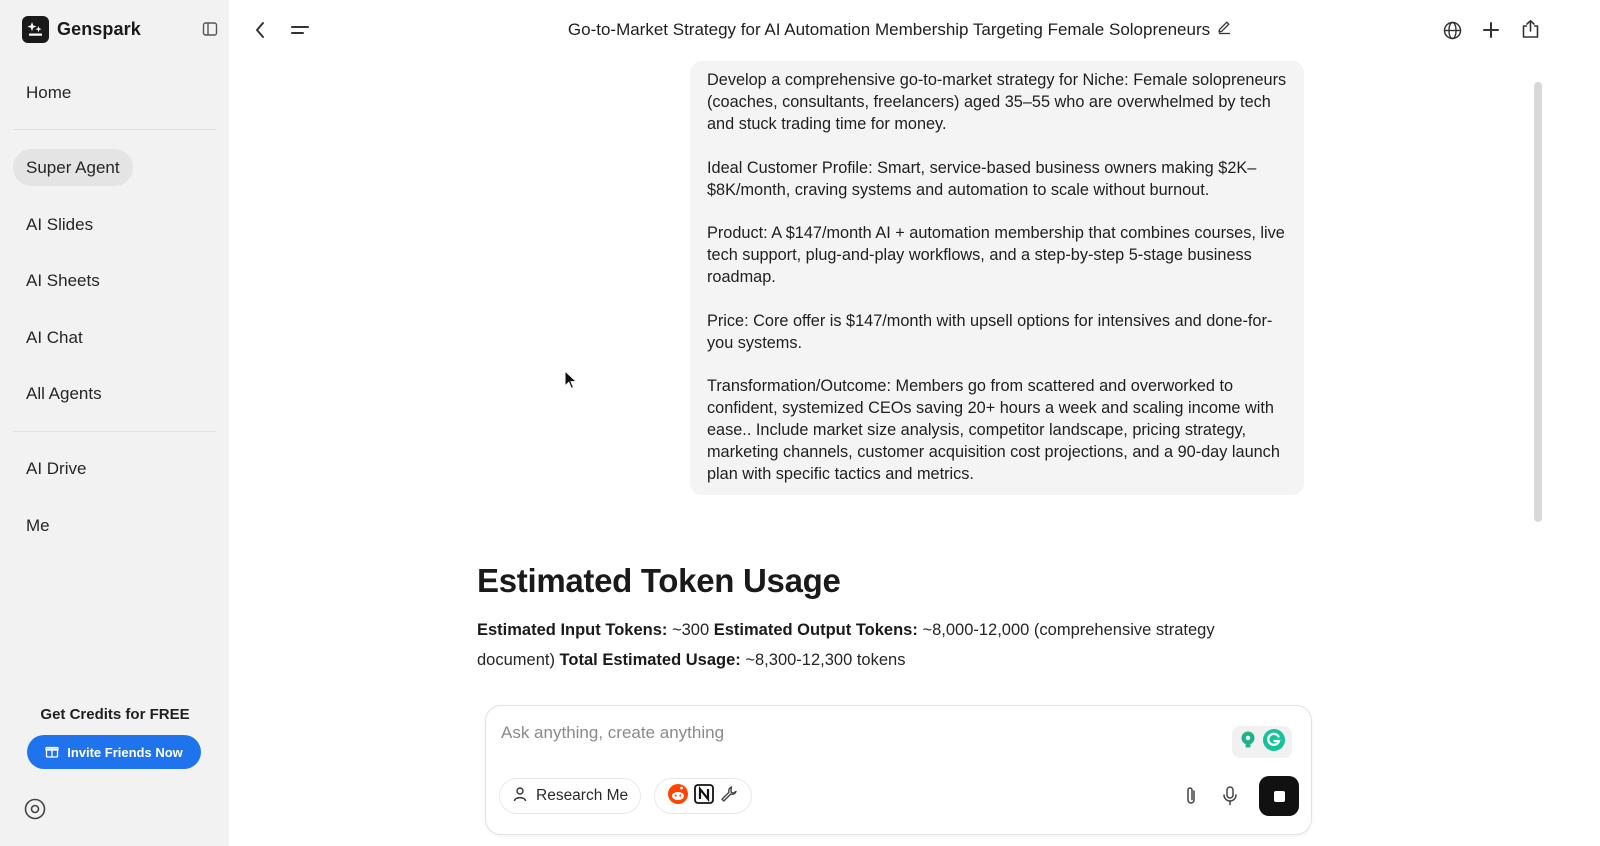  I want to click on sidebar-item-label: AI Sheets, so click(63, 280).